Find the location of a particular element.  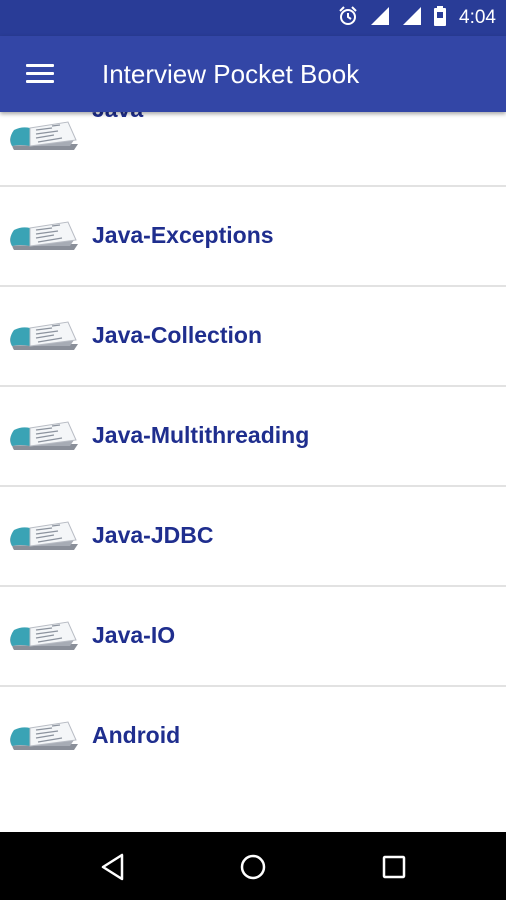

navigation-bar is located at coordinates (253, 866).